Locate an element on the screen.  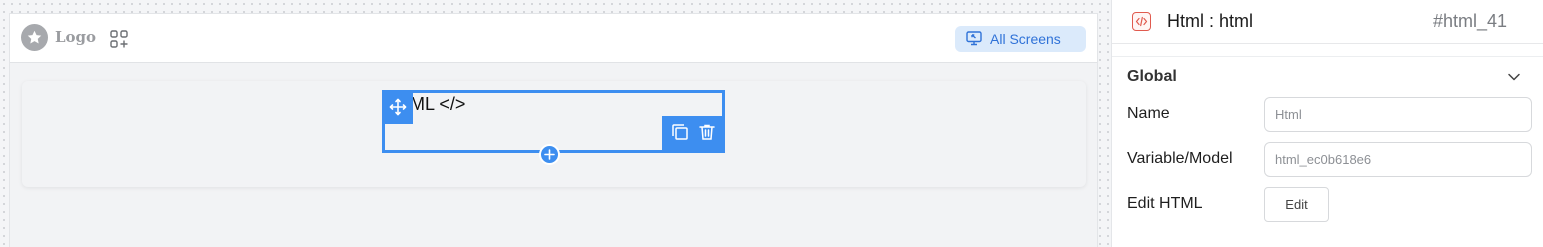
html-element-text: ML </> is located at coordinates (438, 104).